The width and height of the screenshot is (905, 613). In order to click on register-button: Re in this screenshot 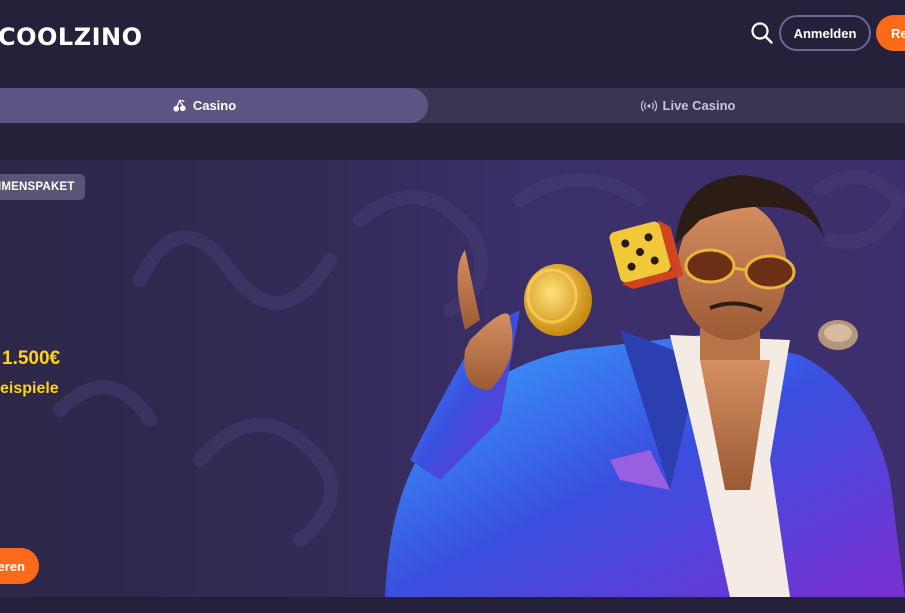, I will do `click(890, 33)`.